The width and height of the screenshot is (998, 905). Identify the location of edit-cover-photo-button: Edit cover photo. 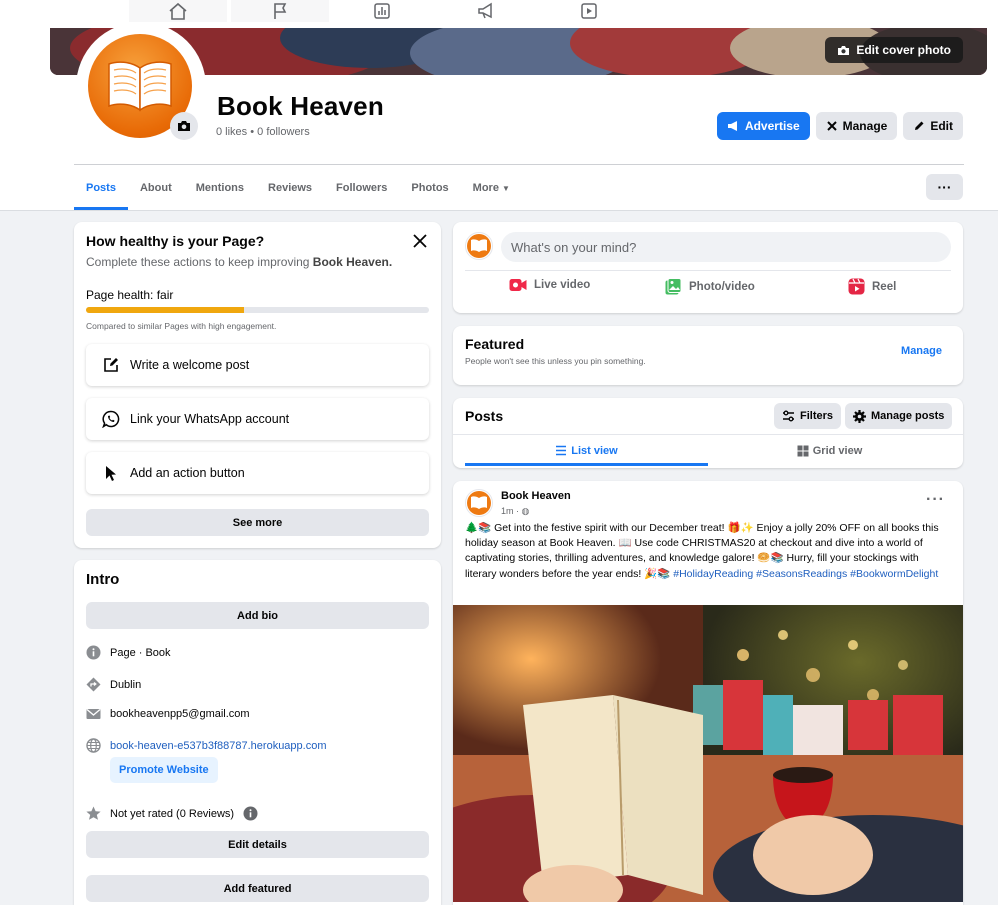
(894, 50).